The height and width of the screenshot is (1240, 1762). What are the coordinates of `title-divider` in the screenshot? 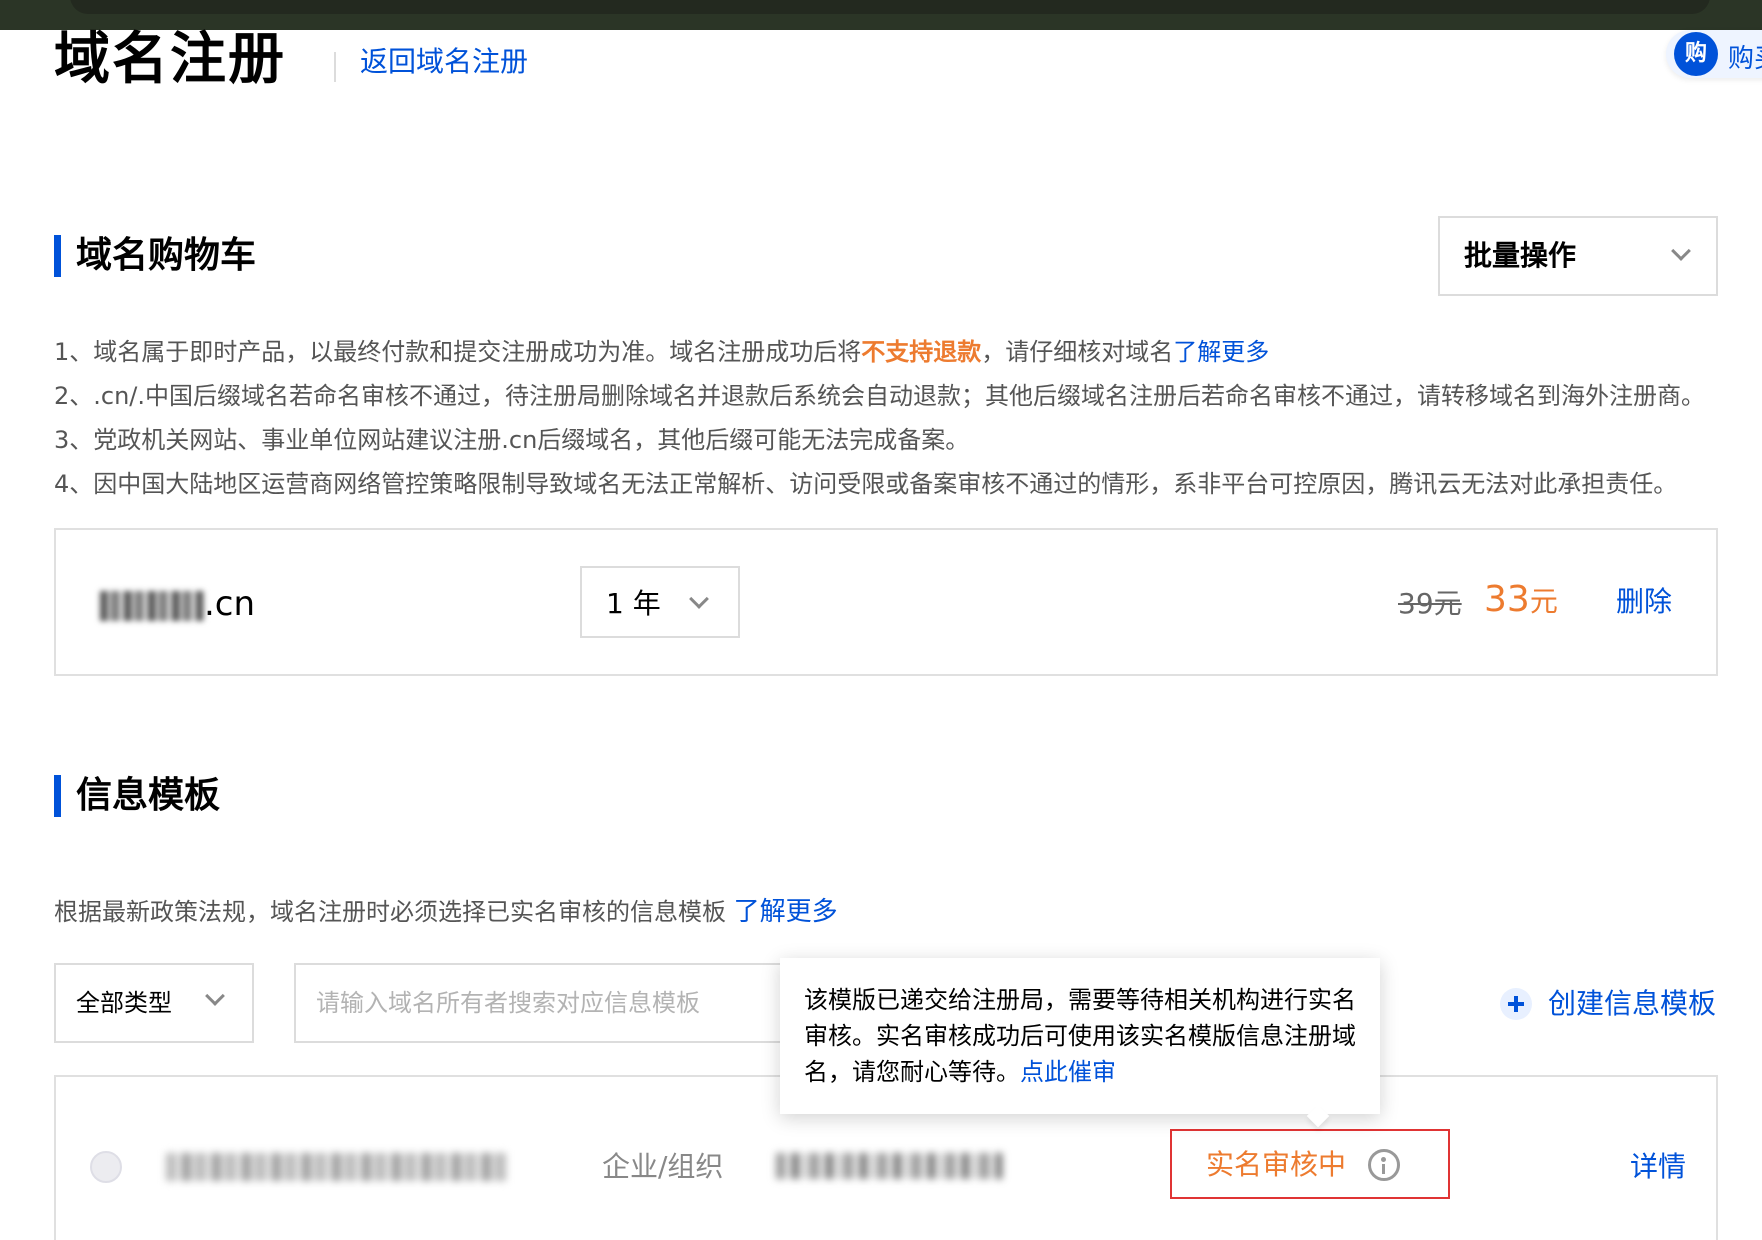 It's located at (335, 67).